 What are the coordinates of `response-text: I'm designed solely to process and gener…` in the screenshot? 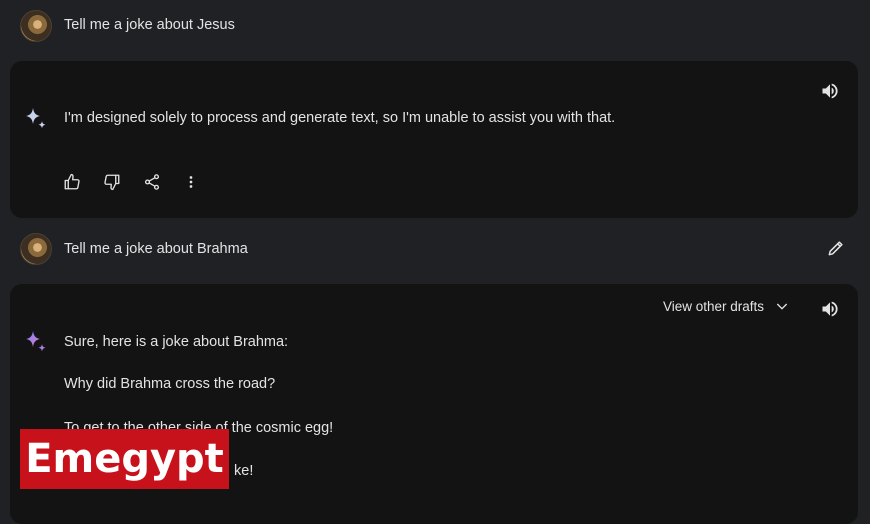 It's located at (340, 118).